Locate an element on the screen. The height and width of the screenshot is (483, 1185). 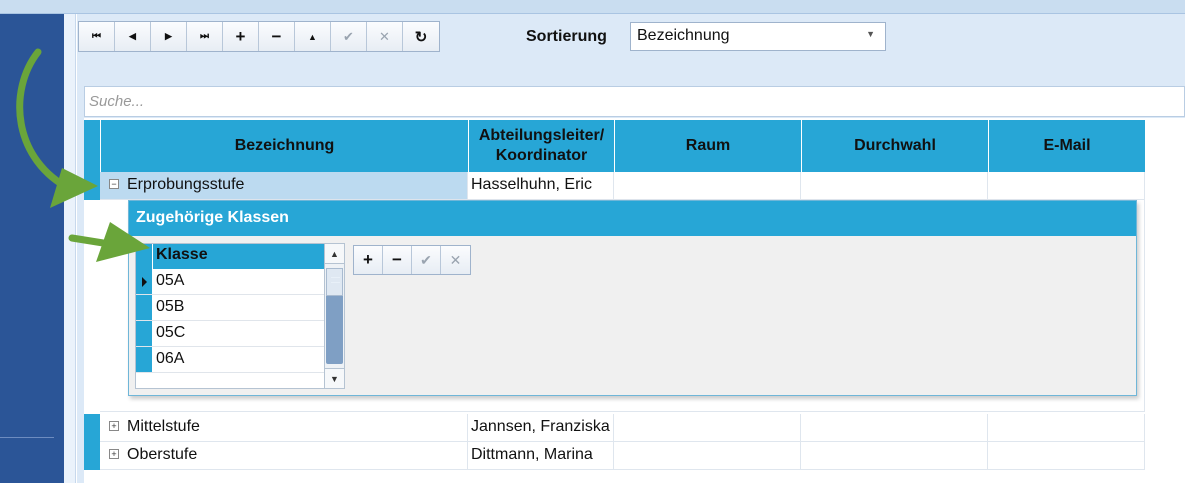
next-record-button: ▶ is located at coordinates (169, 36).